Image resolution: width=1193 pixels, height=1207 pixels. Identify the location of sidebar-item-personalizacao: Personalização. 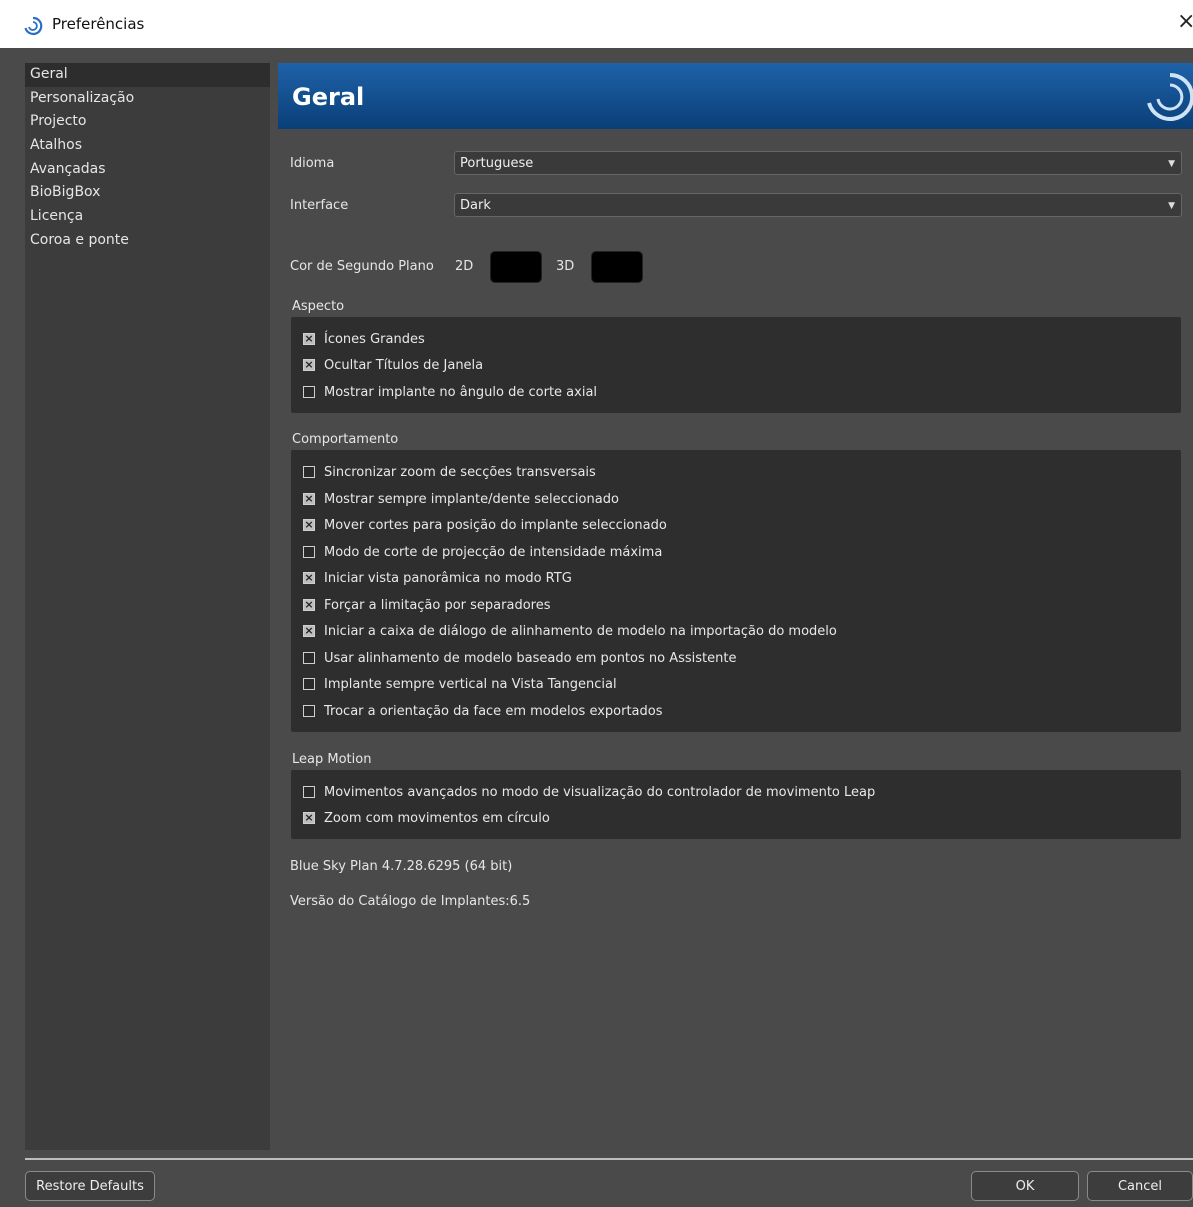
(147, 99).